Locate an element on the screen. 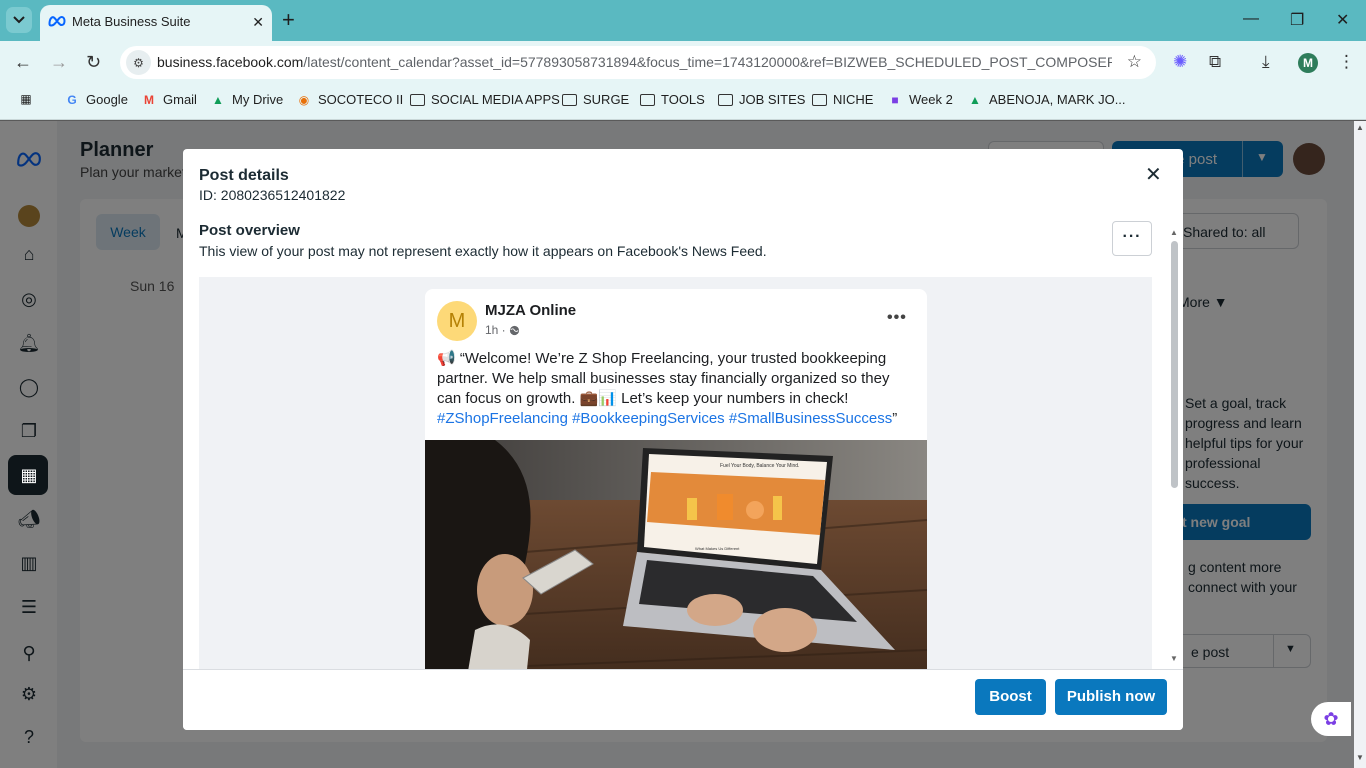 The height and width of the screenshot is (768, 1366). page-avatar: M is located at coordinates (457, 321).